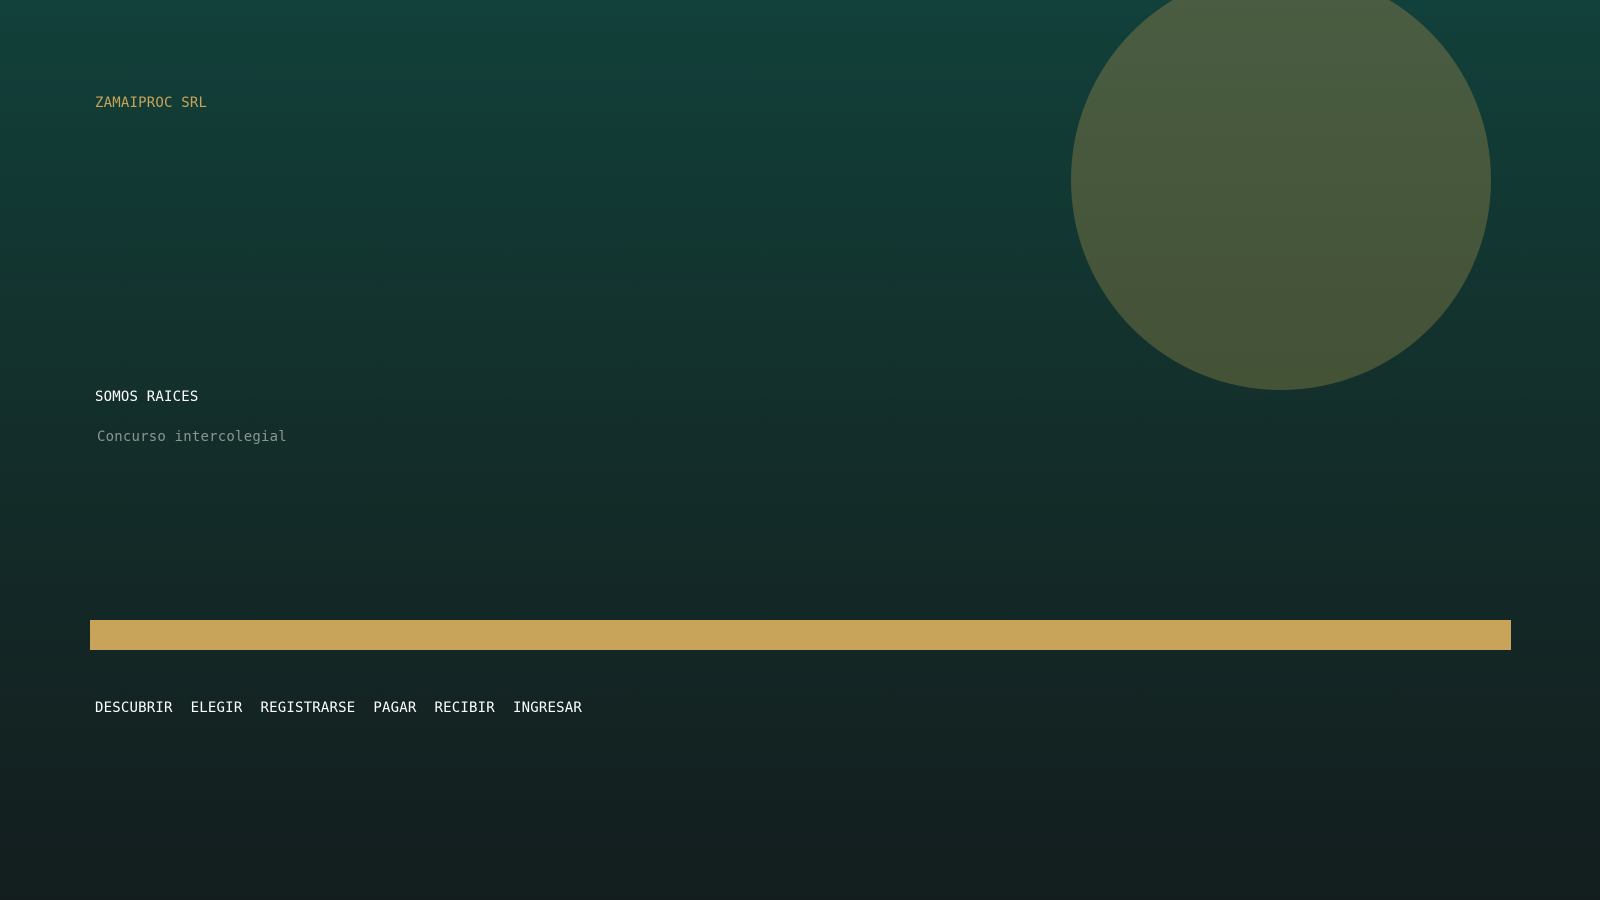  I want to click on step-descubrir: DESCUBRIR, so click(134, 708).